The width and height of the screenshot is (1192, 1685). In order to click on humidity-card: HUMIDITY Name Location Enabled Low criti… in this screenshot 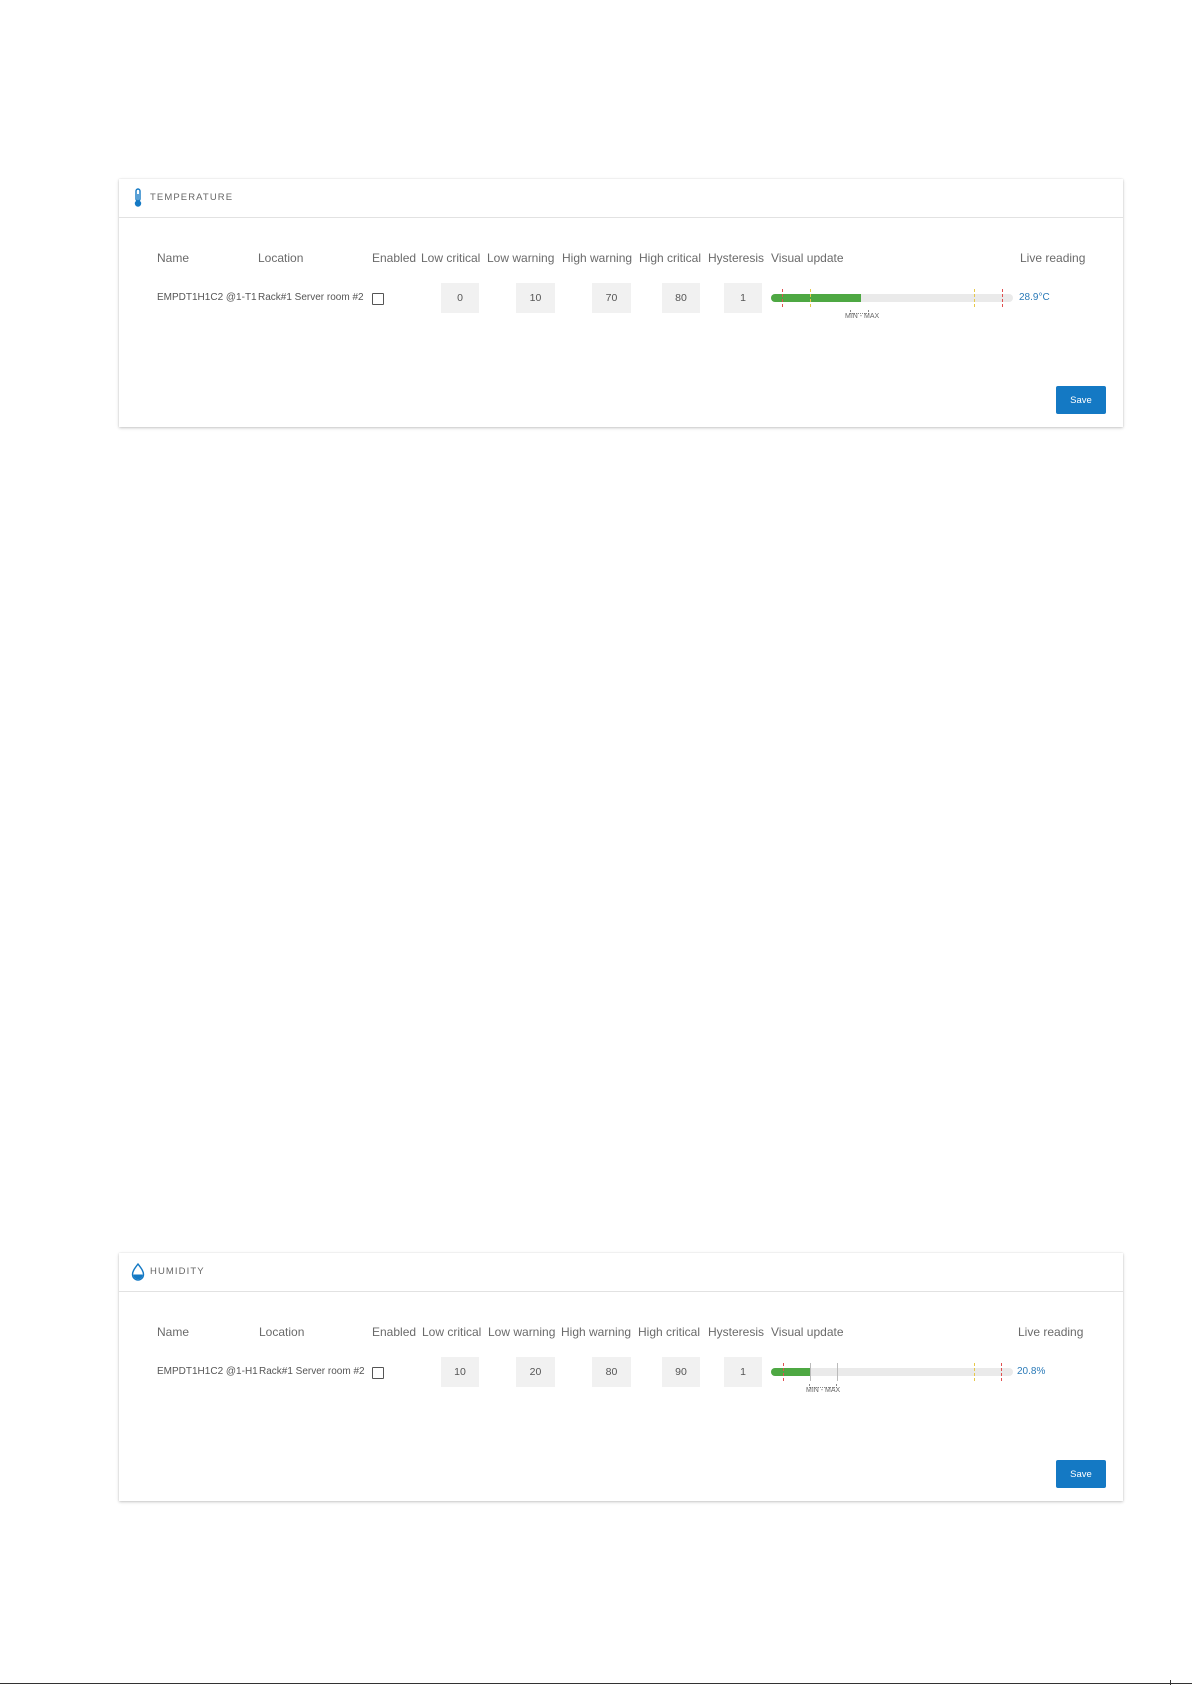, I will do `click(621, 1377)`.